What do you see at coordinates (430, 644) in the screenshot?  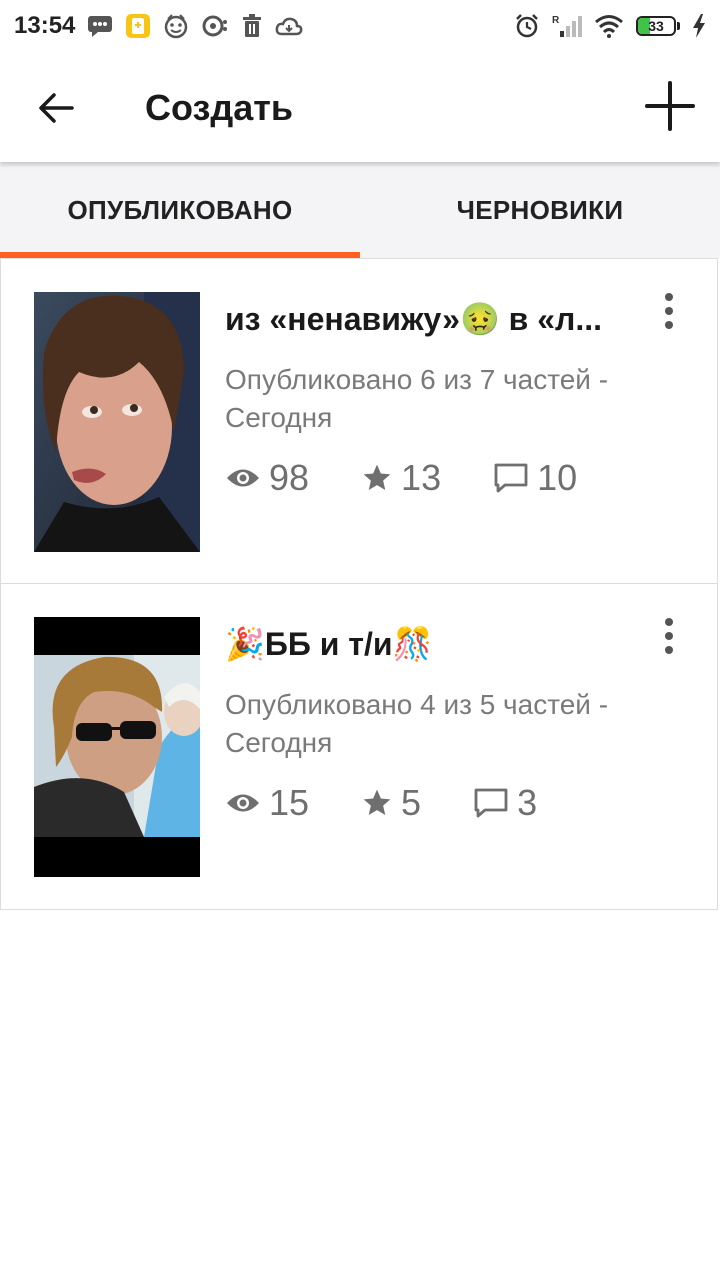 I see `story-title: 🎉ББ и т/и🎊` at bounding box center [430, 644].